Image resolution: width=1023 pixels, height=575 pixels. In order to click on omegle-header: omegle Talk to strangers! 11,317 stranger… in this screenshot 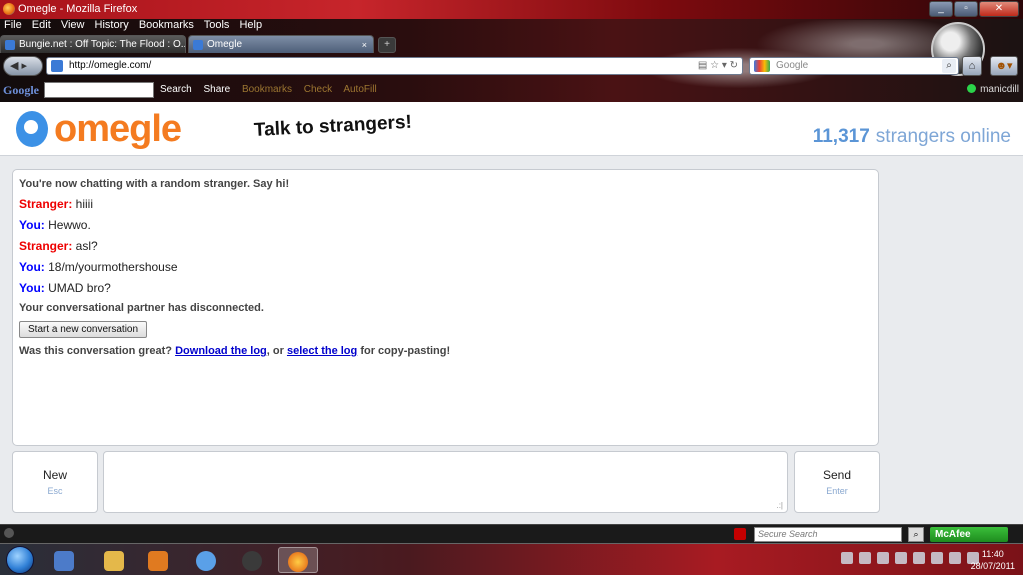, I will do `click(511, 129)`.